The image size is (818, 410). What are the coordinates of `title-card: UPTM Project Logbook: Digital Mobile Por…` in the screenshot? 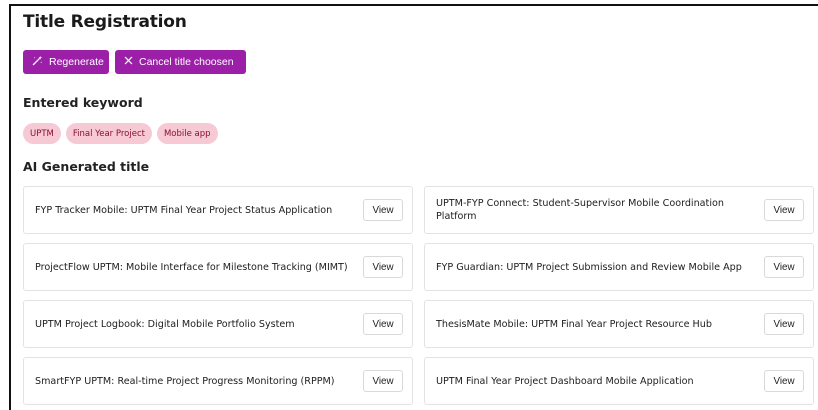 It's located at (218, 324).